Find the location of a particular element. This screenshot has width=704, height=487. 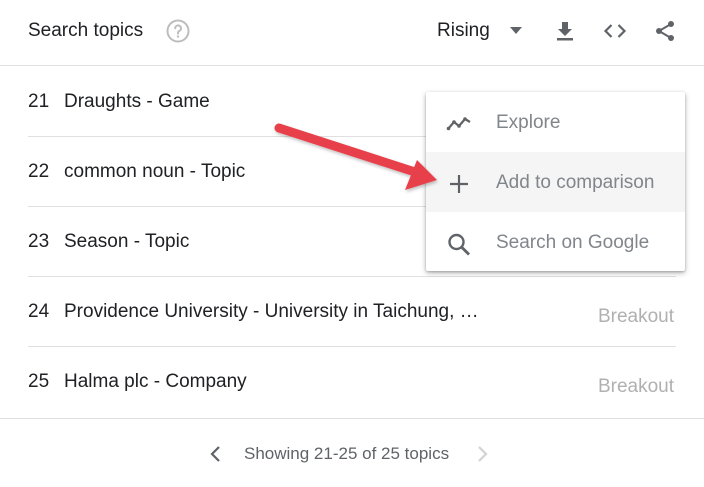

chevron-left-icon is located at coordinates (216, 454).